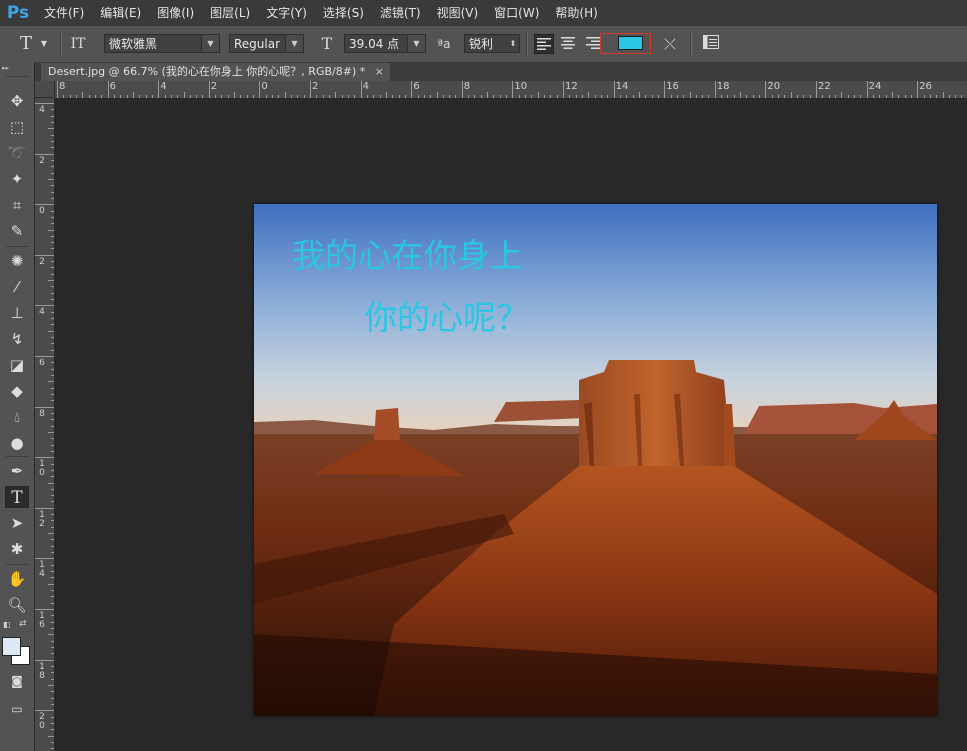 Image resolution: width=967 pixels, height=751 pixels. What do you see at coordinates (17, 231) in the screenshot?
I see `eyedropper-tool-icon: ✎` at bounding box center [17, 231].